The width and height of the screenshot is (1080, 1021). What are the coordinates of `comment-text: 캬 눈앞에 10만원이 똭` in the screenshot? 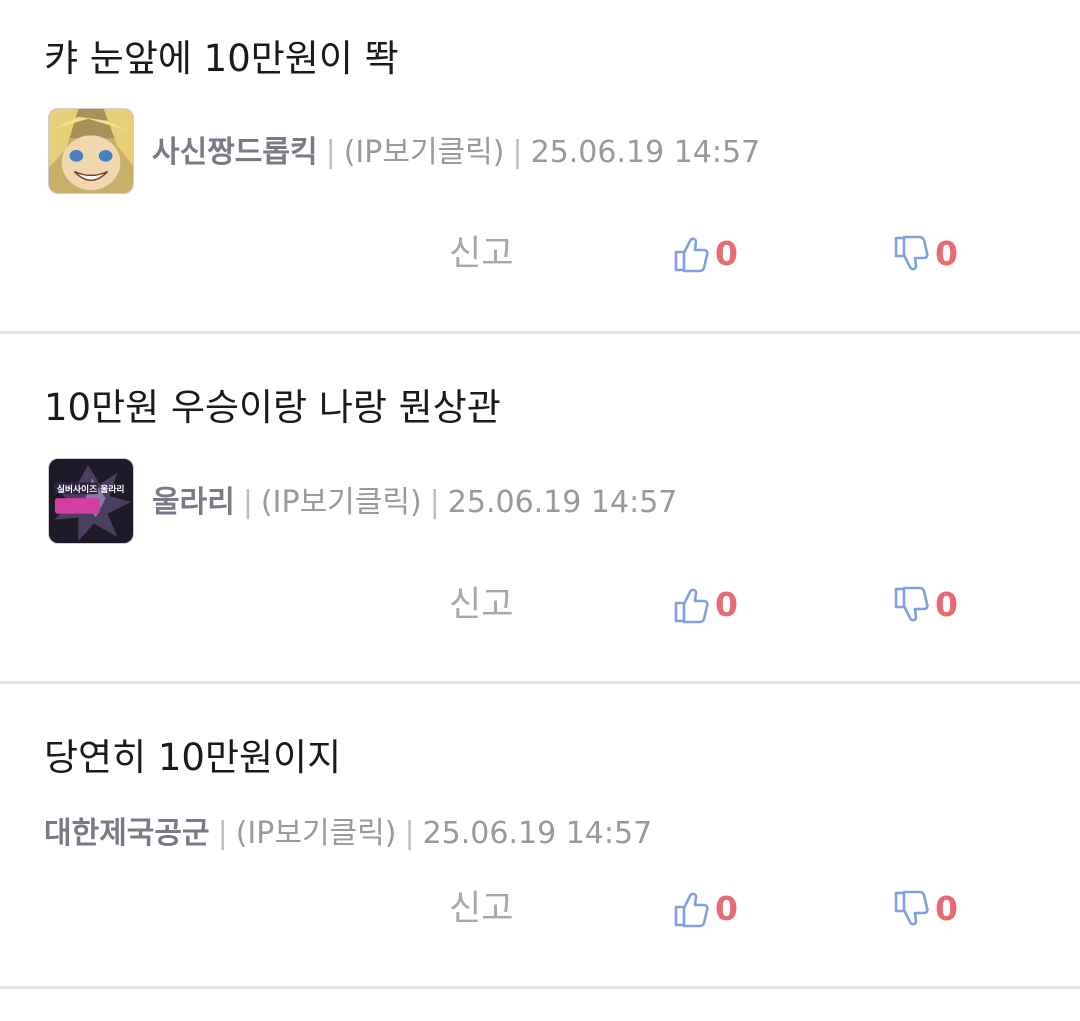 It's located at (221, 58).